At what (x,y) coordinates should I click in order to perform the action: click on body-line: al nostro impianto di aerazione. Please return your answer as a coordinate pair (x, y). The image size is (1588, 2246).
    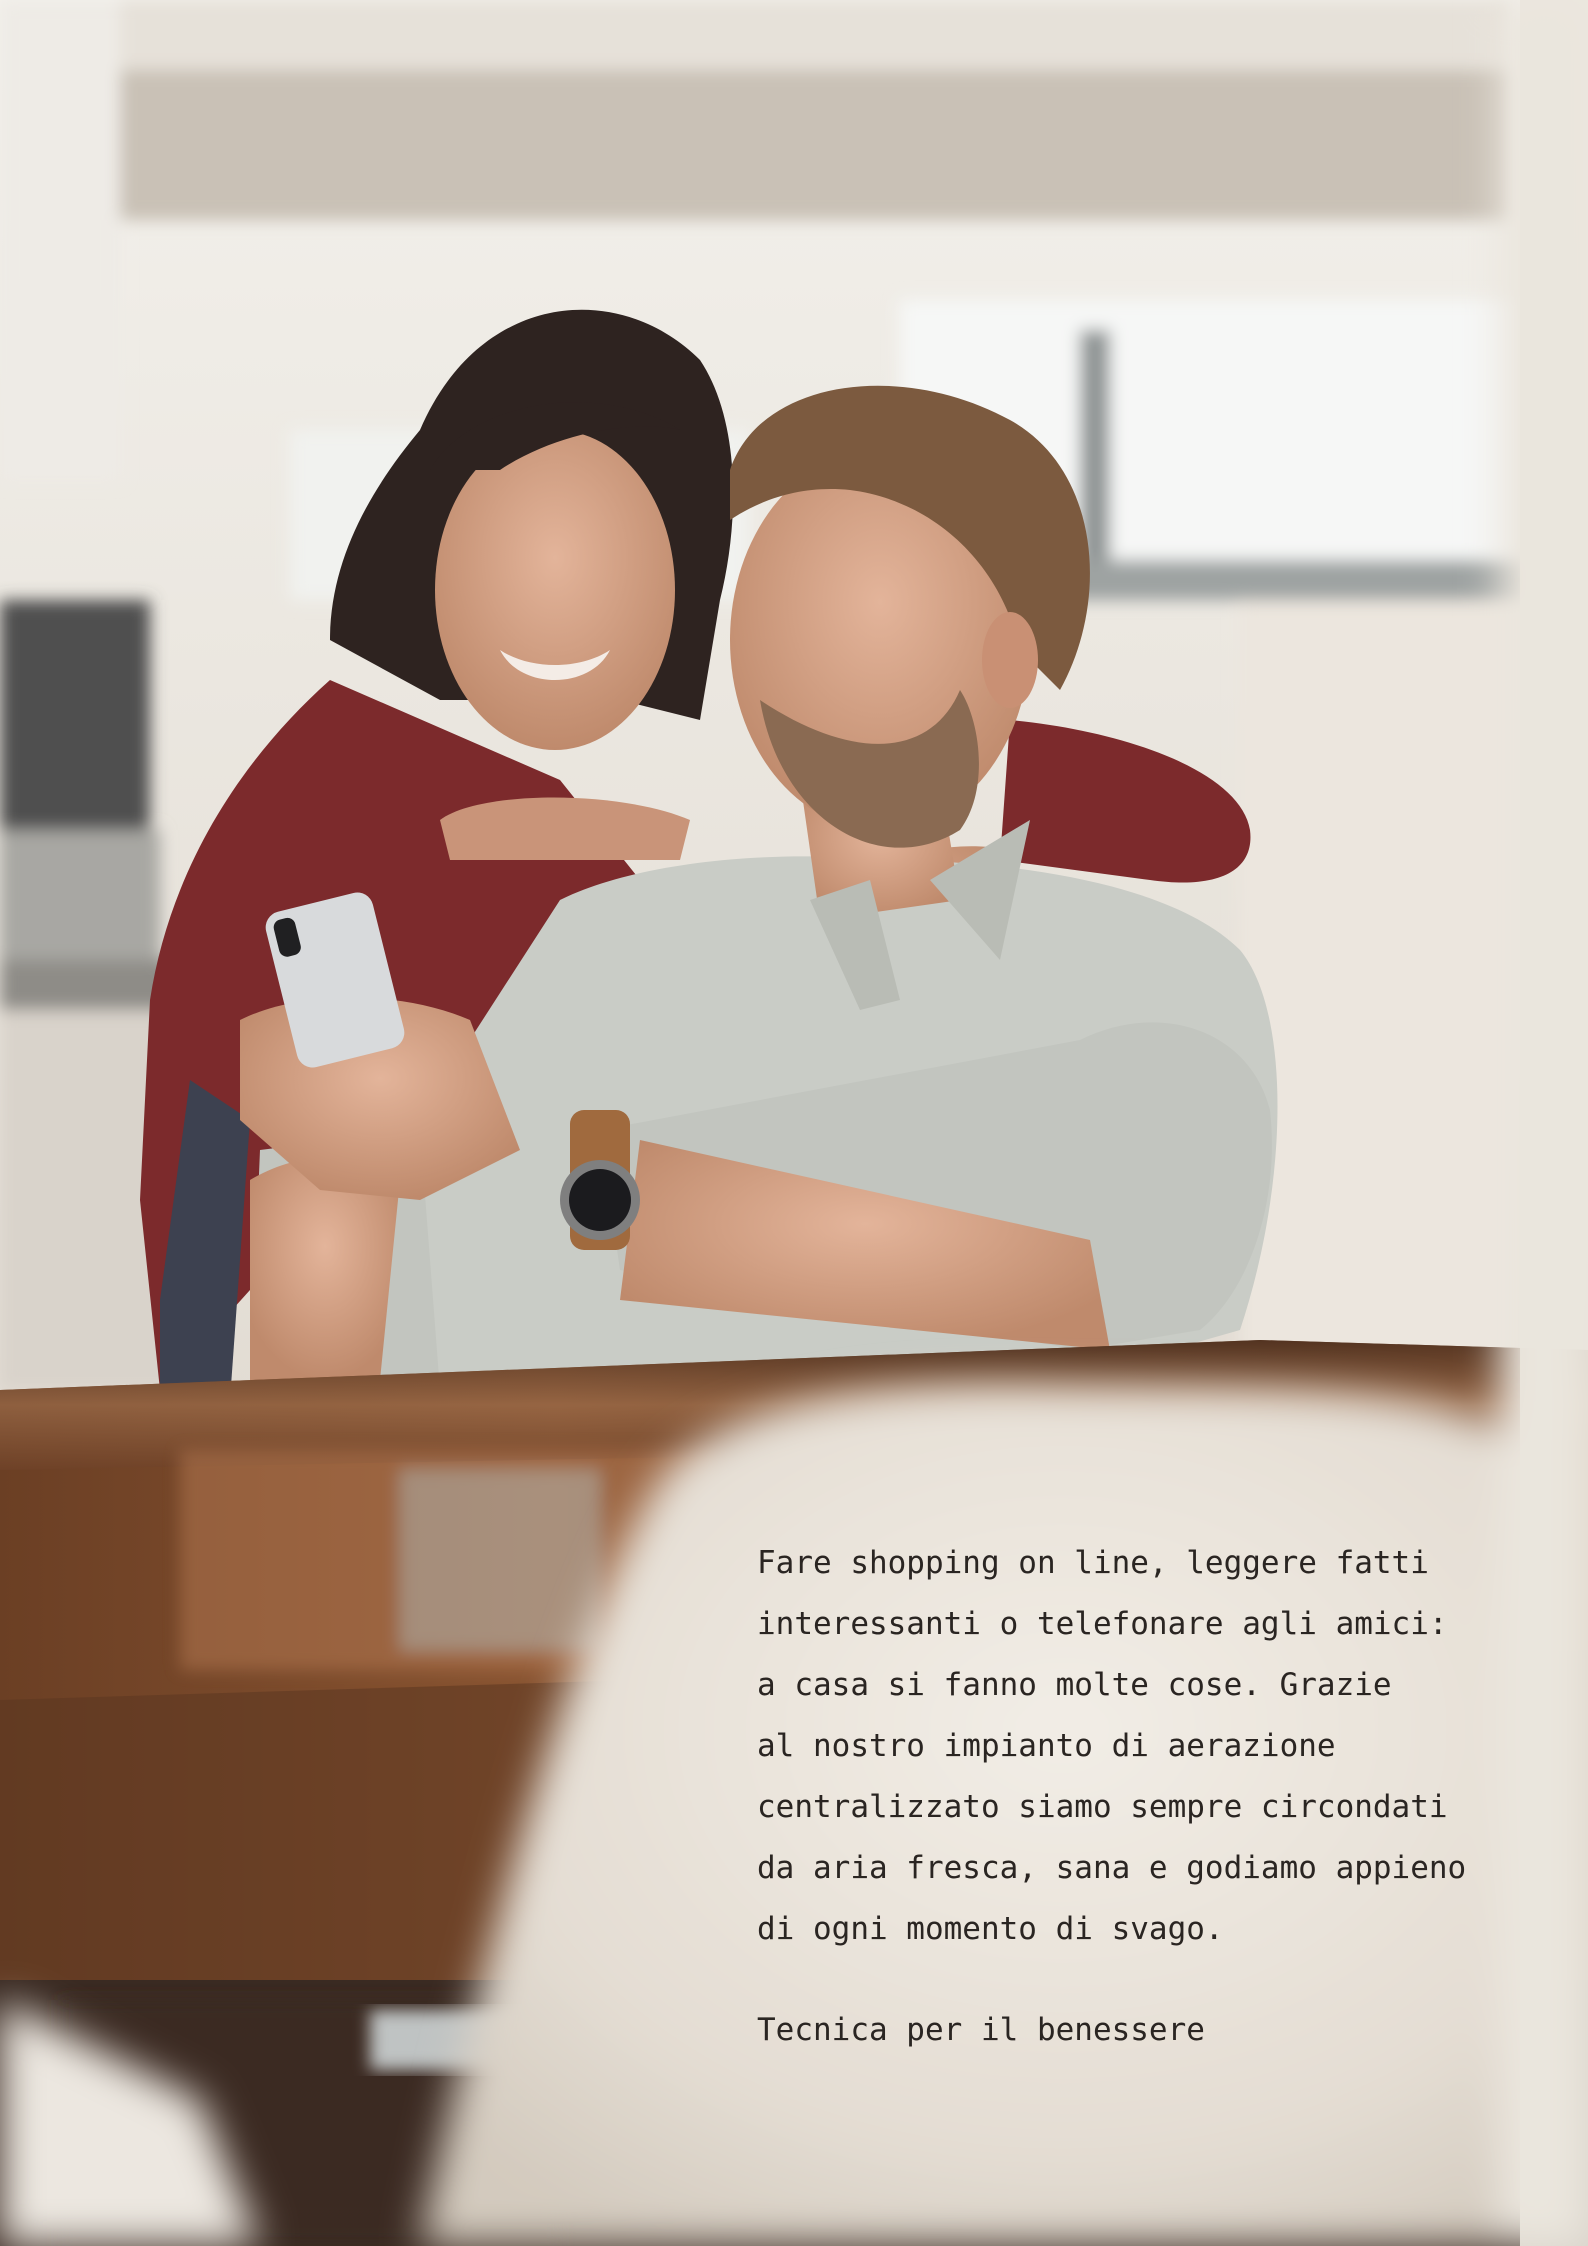
    Looking at the image, I should click on (1046, 1746).